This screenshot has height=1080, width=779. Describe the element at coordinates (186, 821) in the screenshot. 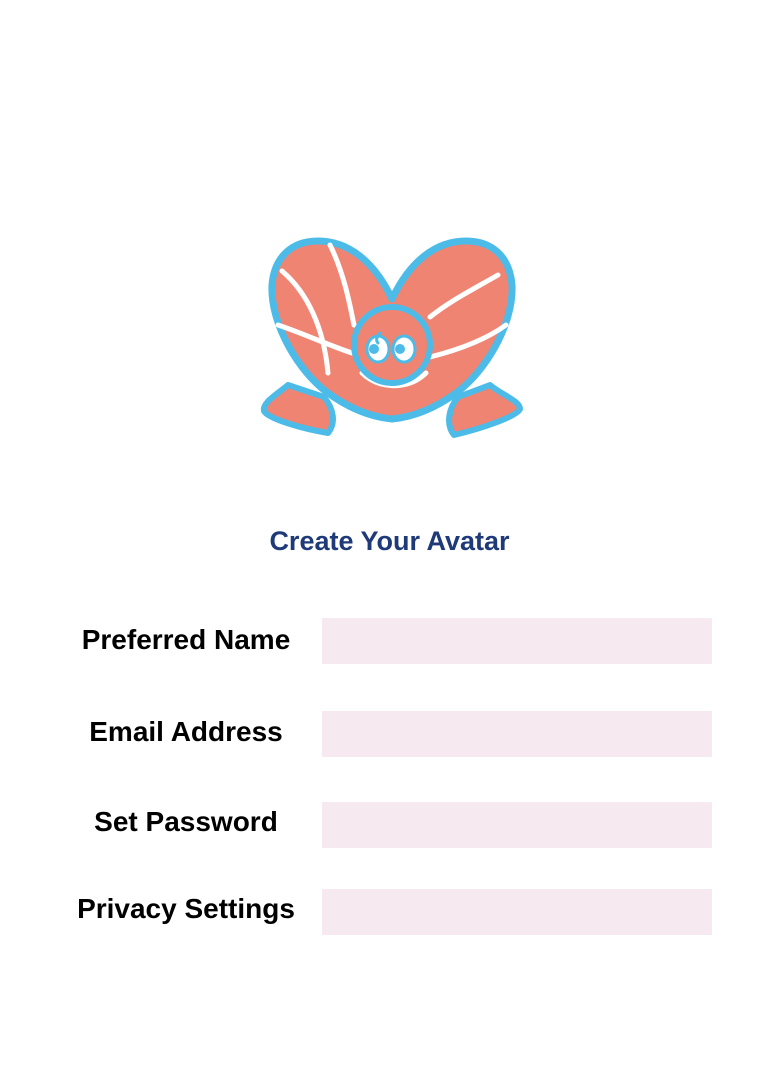

I see `set-password-label: Set Password` at that location.